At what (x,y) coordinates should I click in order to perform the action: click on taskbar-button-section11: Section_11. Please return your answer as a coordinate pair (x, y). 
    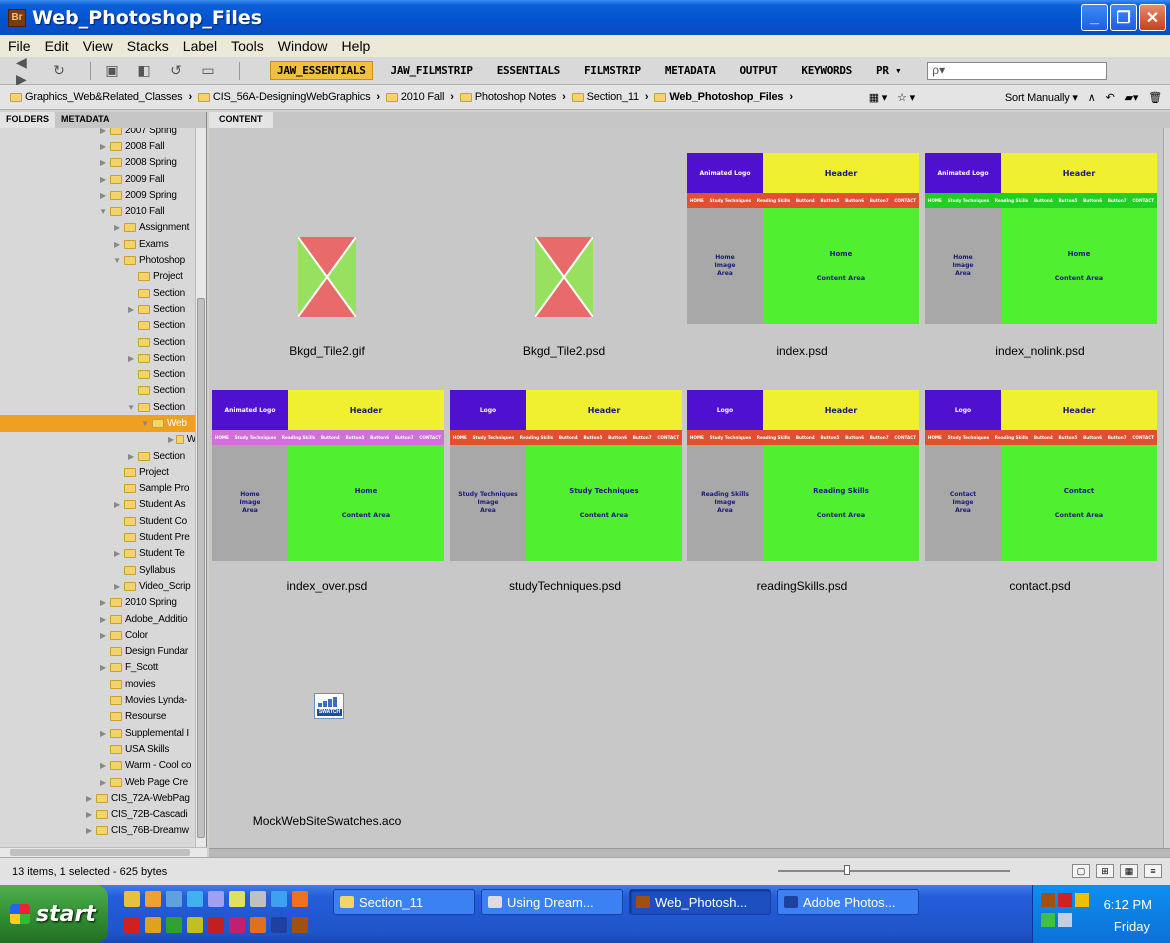
    Looking at the image, I should click on (404, 902).